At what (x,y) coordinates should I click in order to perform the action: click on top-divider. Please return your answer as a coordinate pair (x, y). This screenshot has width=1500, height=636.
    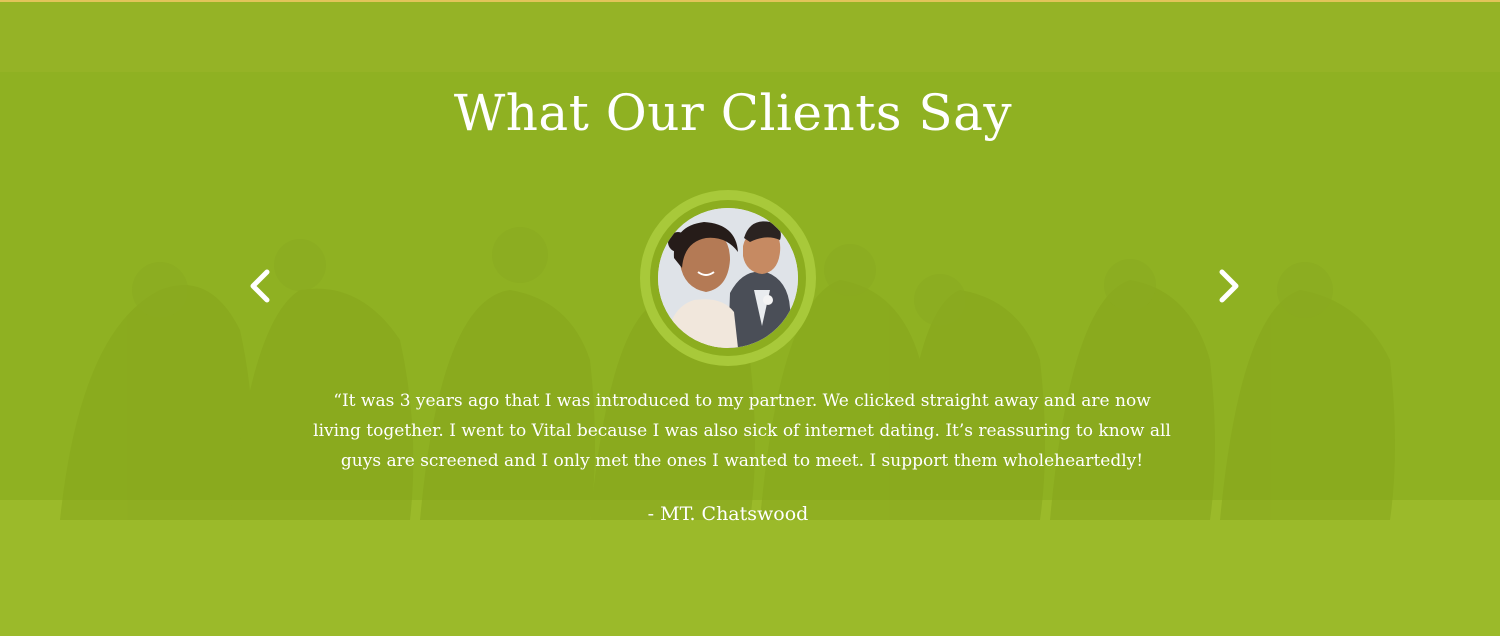
    Looking at the image, I should click on (750, 1).